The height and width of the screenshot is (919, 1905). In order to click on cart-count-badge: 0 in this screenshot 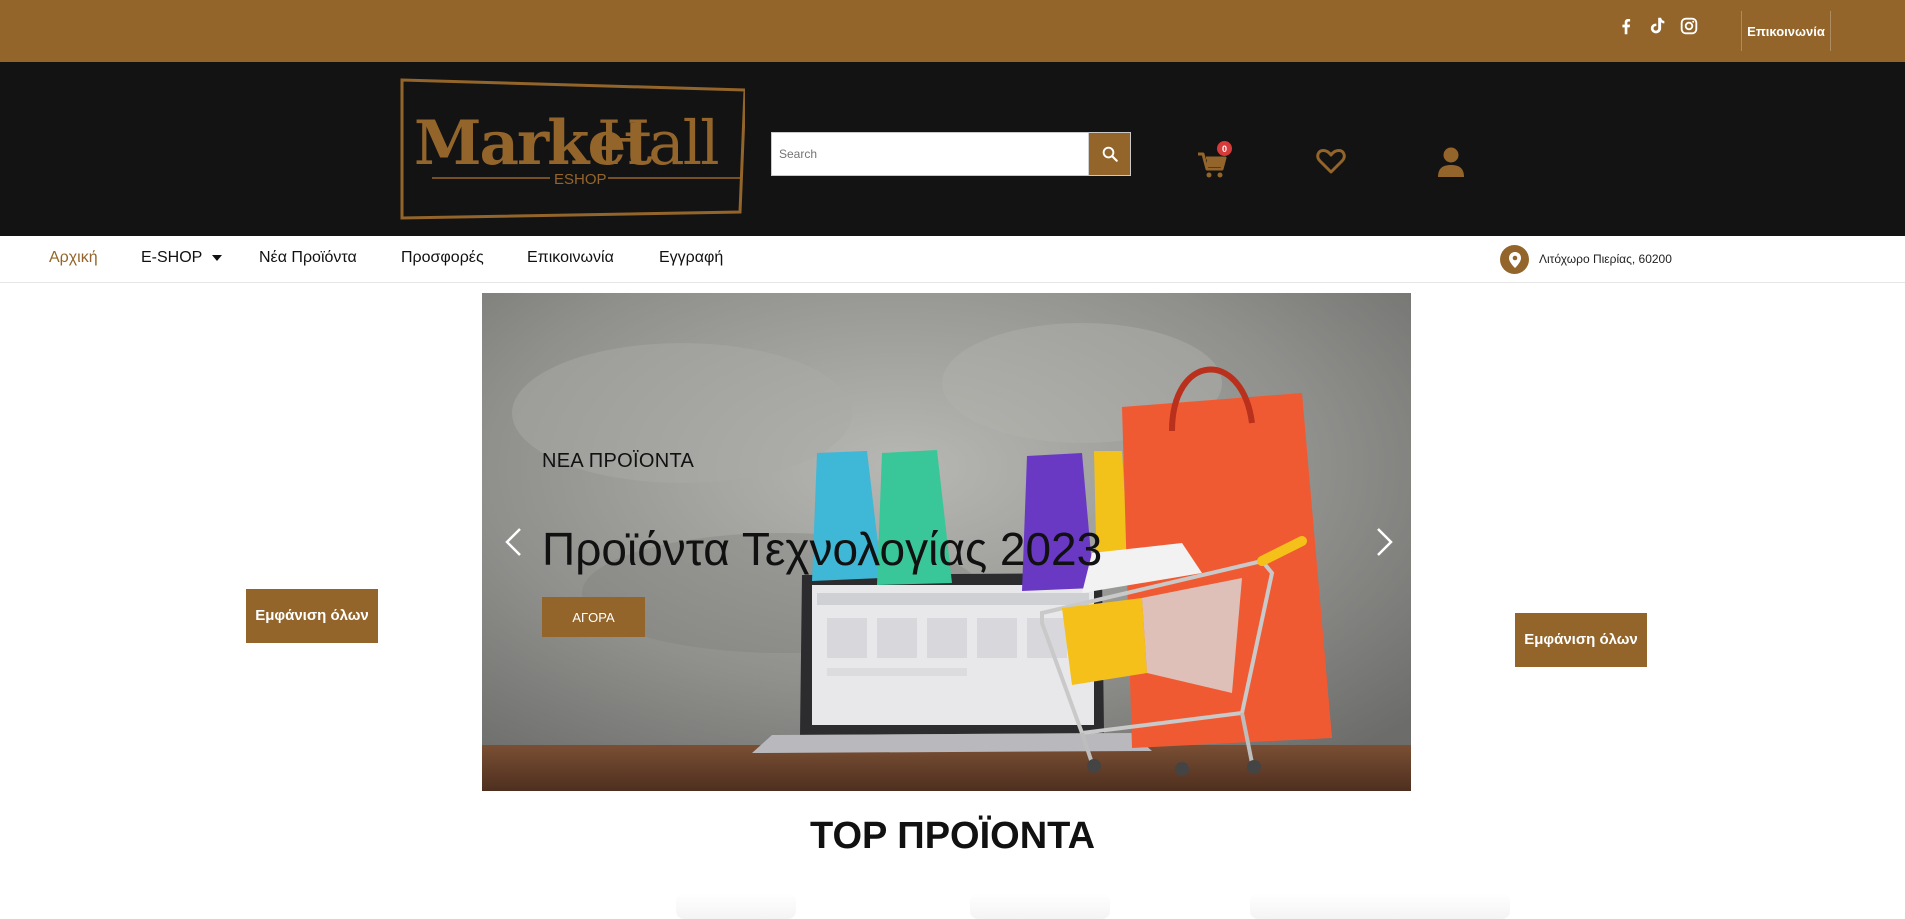, I will do `click(1224, 148)`.